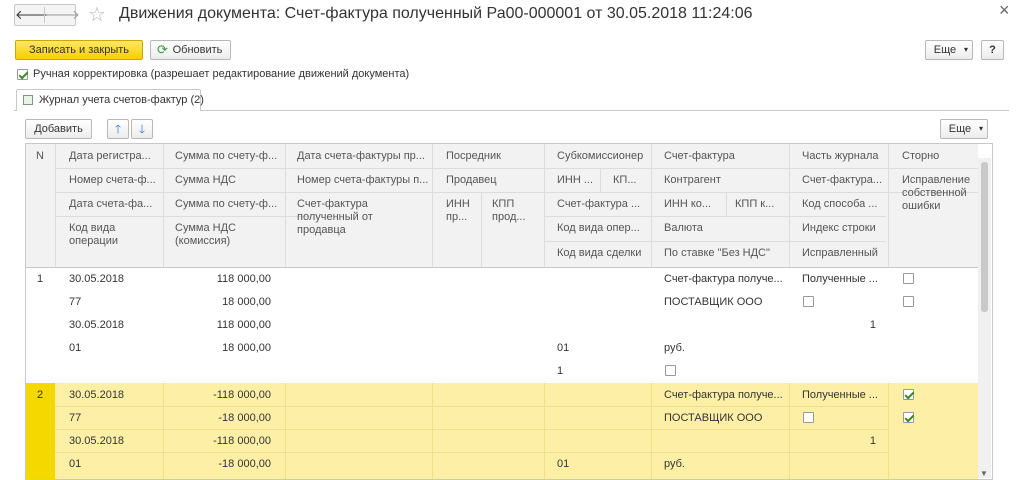 This screenshot has height=480, width=1024. I want to click on col-vat-commission: Сумма НДС (комиссия), so click(225, 235).